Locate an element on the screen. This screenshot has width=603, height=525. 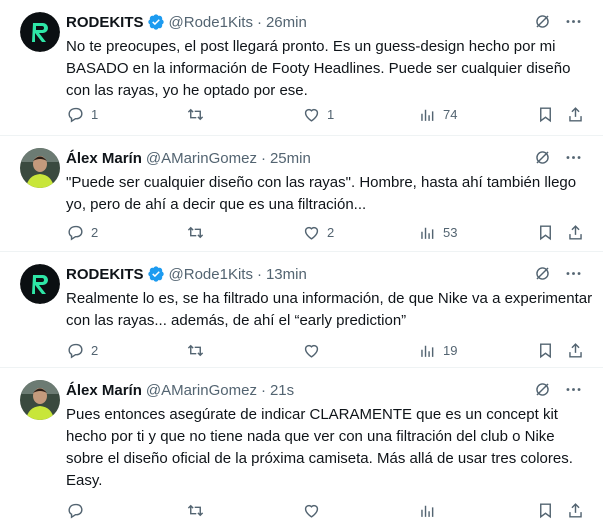
like-button: 2 is located at coordinates (318, 232).